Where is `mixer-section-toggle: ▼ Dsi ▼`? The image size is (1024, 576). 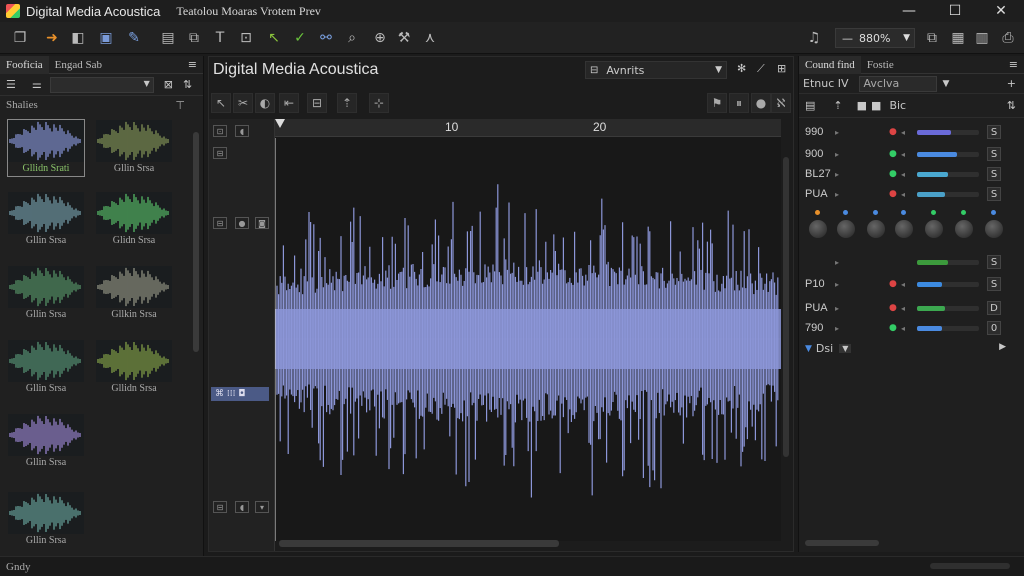
mixer-section-toggle: ▼ Dsi ▼ is located at coordinates (828, 348).